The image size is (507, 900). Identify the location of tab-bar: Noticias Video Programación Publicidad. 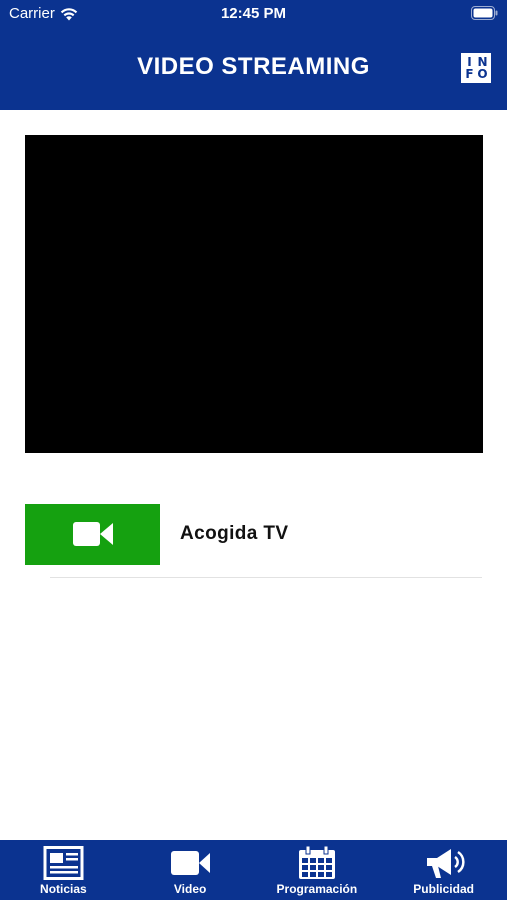
(253, 870).